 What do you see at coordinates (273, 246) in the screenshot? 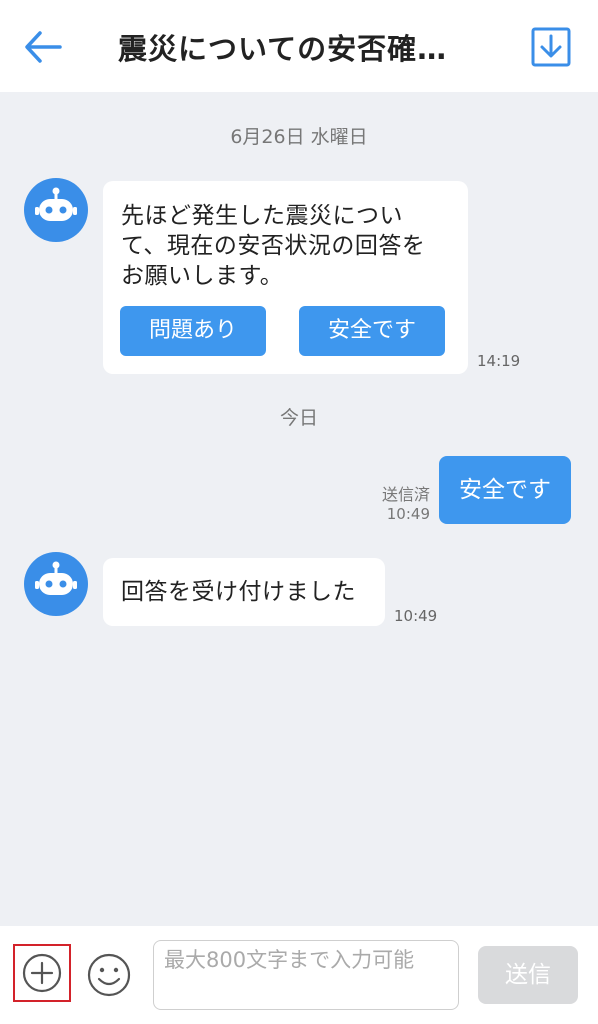
I see `message-line: て、現在の安否状況の回答を` at bounding box center [273, 246].